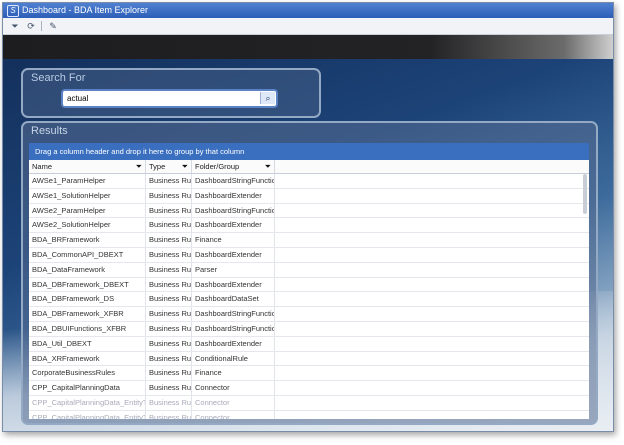  I want to click on toolbar-divider, so click(41, 26).